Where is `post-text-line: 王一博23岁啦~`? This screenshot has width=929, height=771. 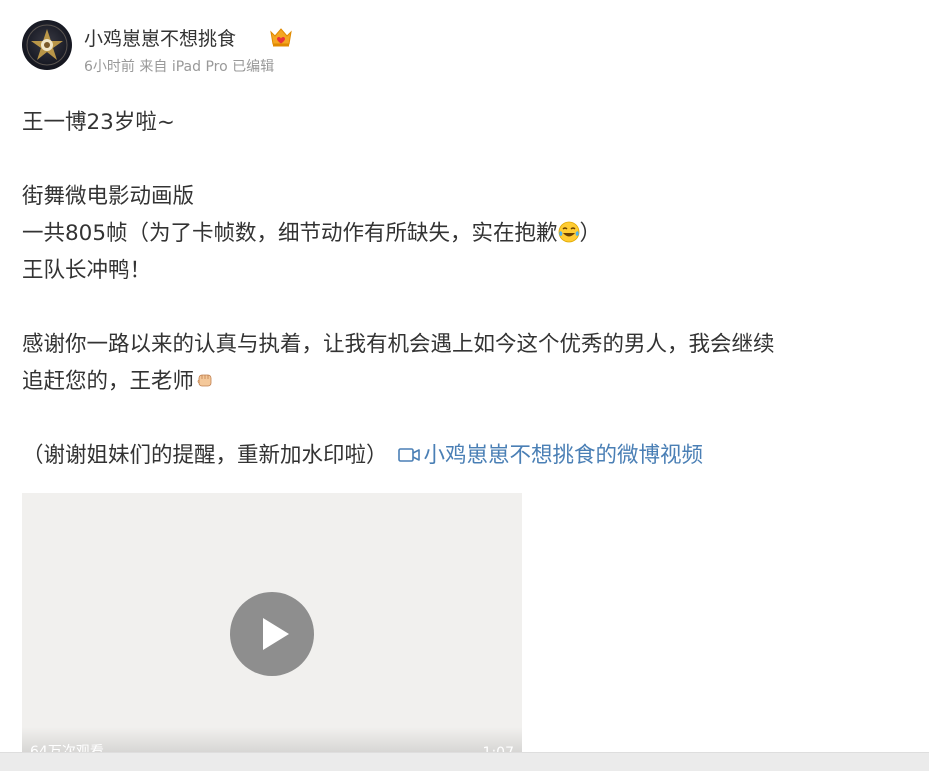
post-text-line: 王一博23岁啦~ is located at coordinates (98, 122).